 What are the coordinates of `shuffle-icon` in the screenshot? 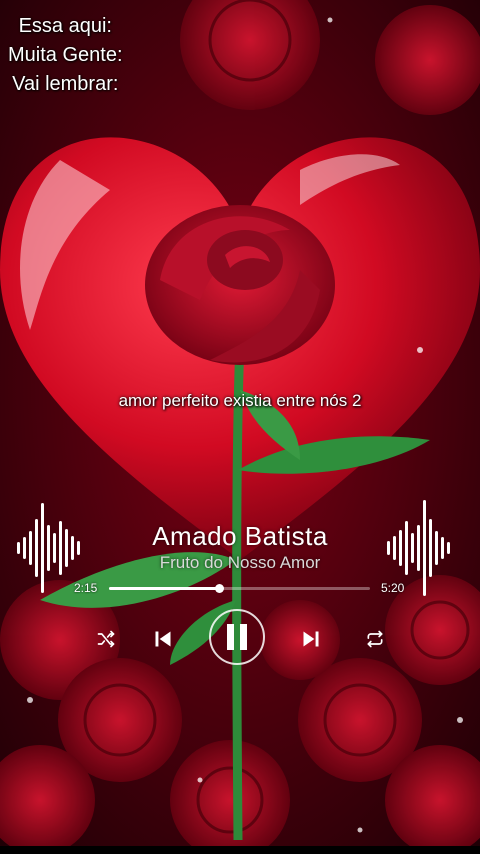 It's located at (106, 639).